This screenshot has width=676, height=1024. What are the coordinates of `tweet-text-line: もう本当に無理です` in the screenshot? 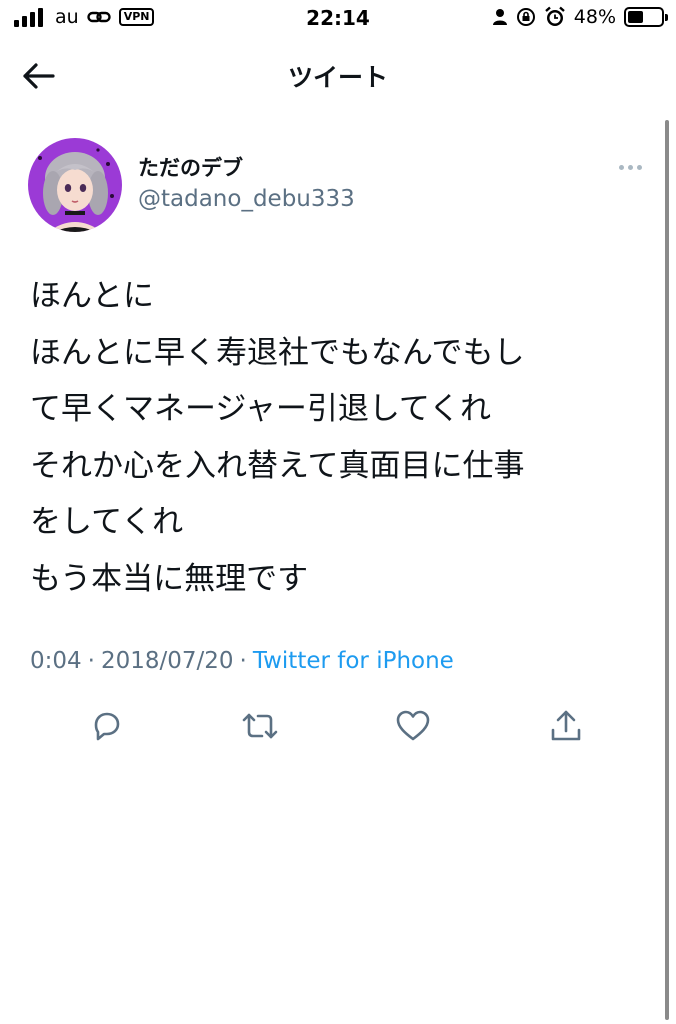 It's located at (169, 578).